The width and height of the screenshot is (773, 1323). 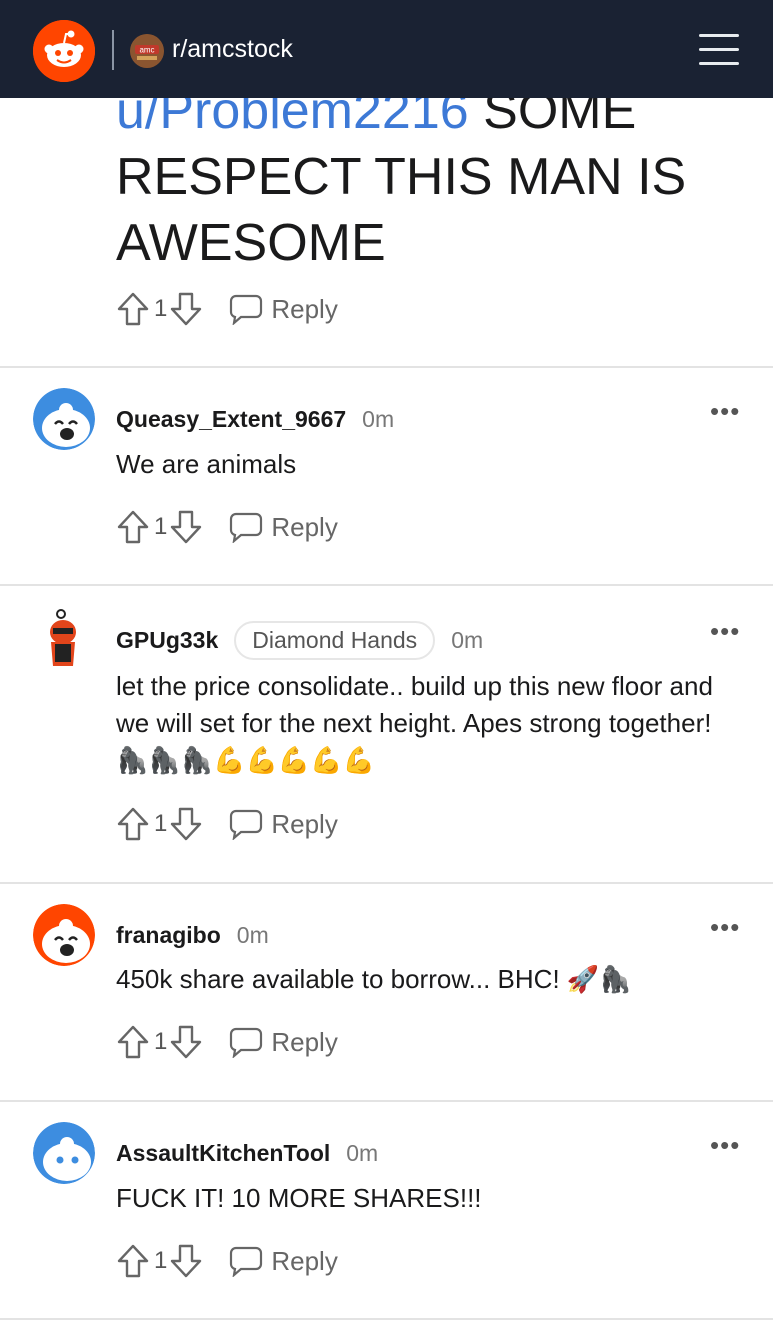 I want to click on snoo-ninja-avatar-icon, so click(x=64, y=639).